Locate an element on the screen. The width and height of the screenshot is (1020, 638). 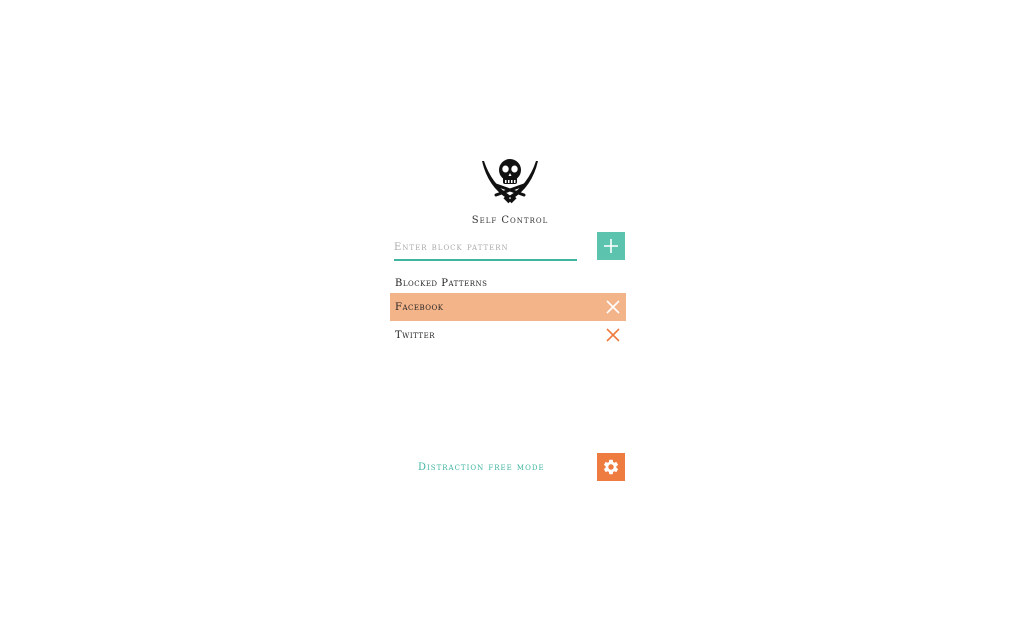
blocked-patterns-heading: Blocked Patterns is located at coordinates (441, 283).